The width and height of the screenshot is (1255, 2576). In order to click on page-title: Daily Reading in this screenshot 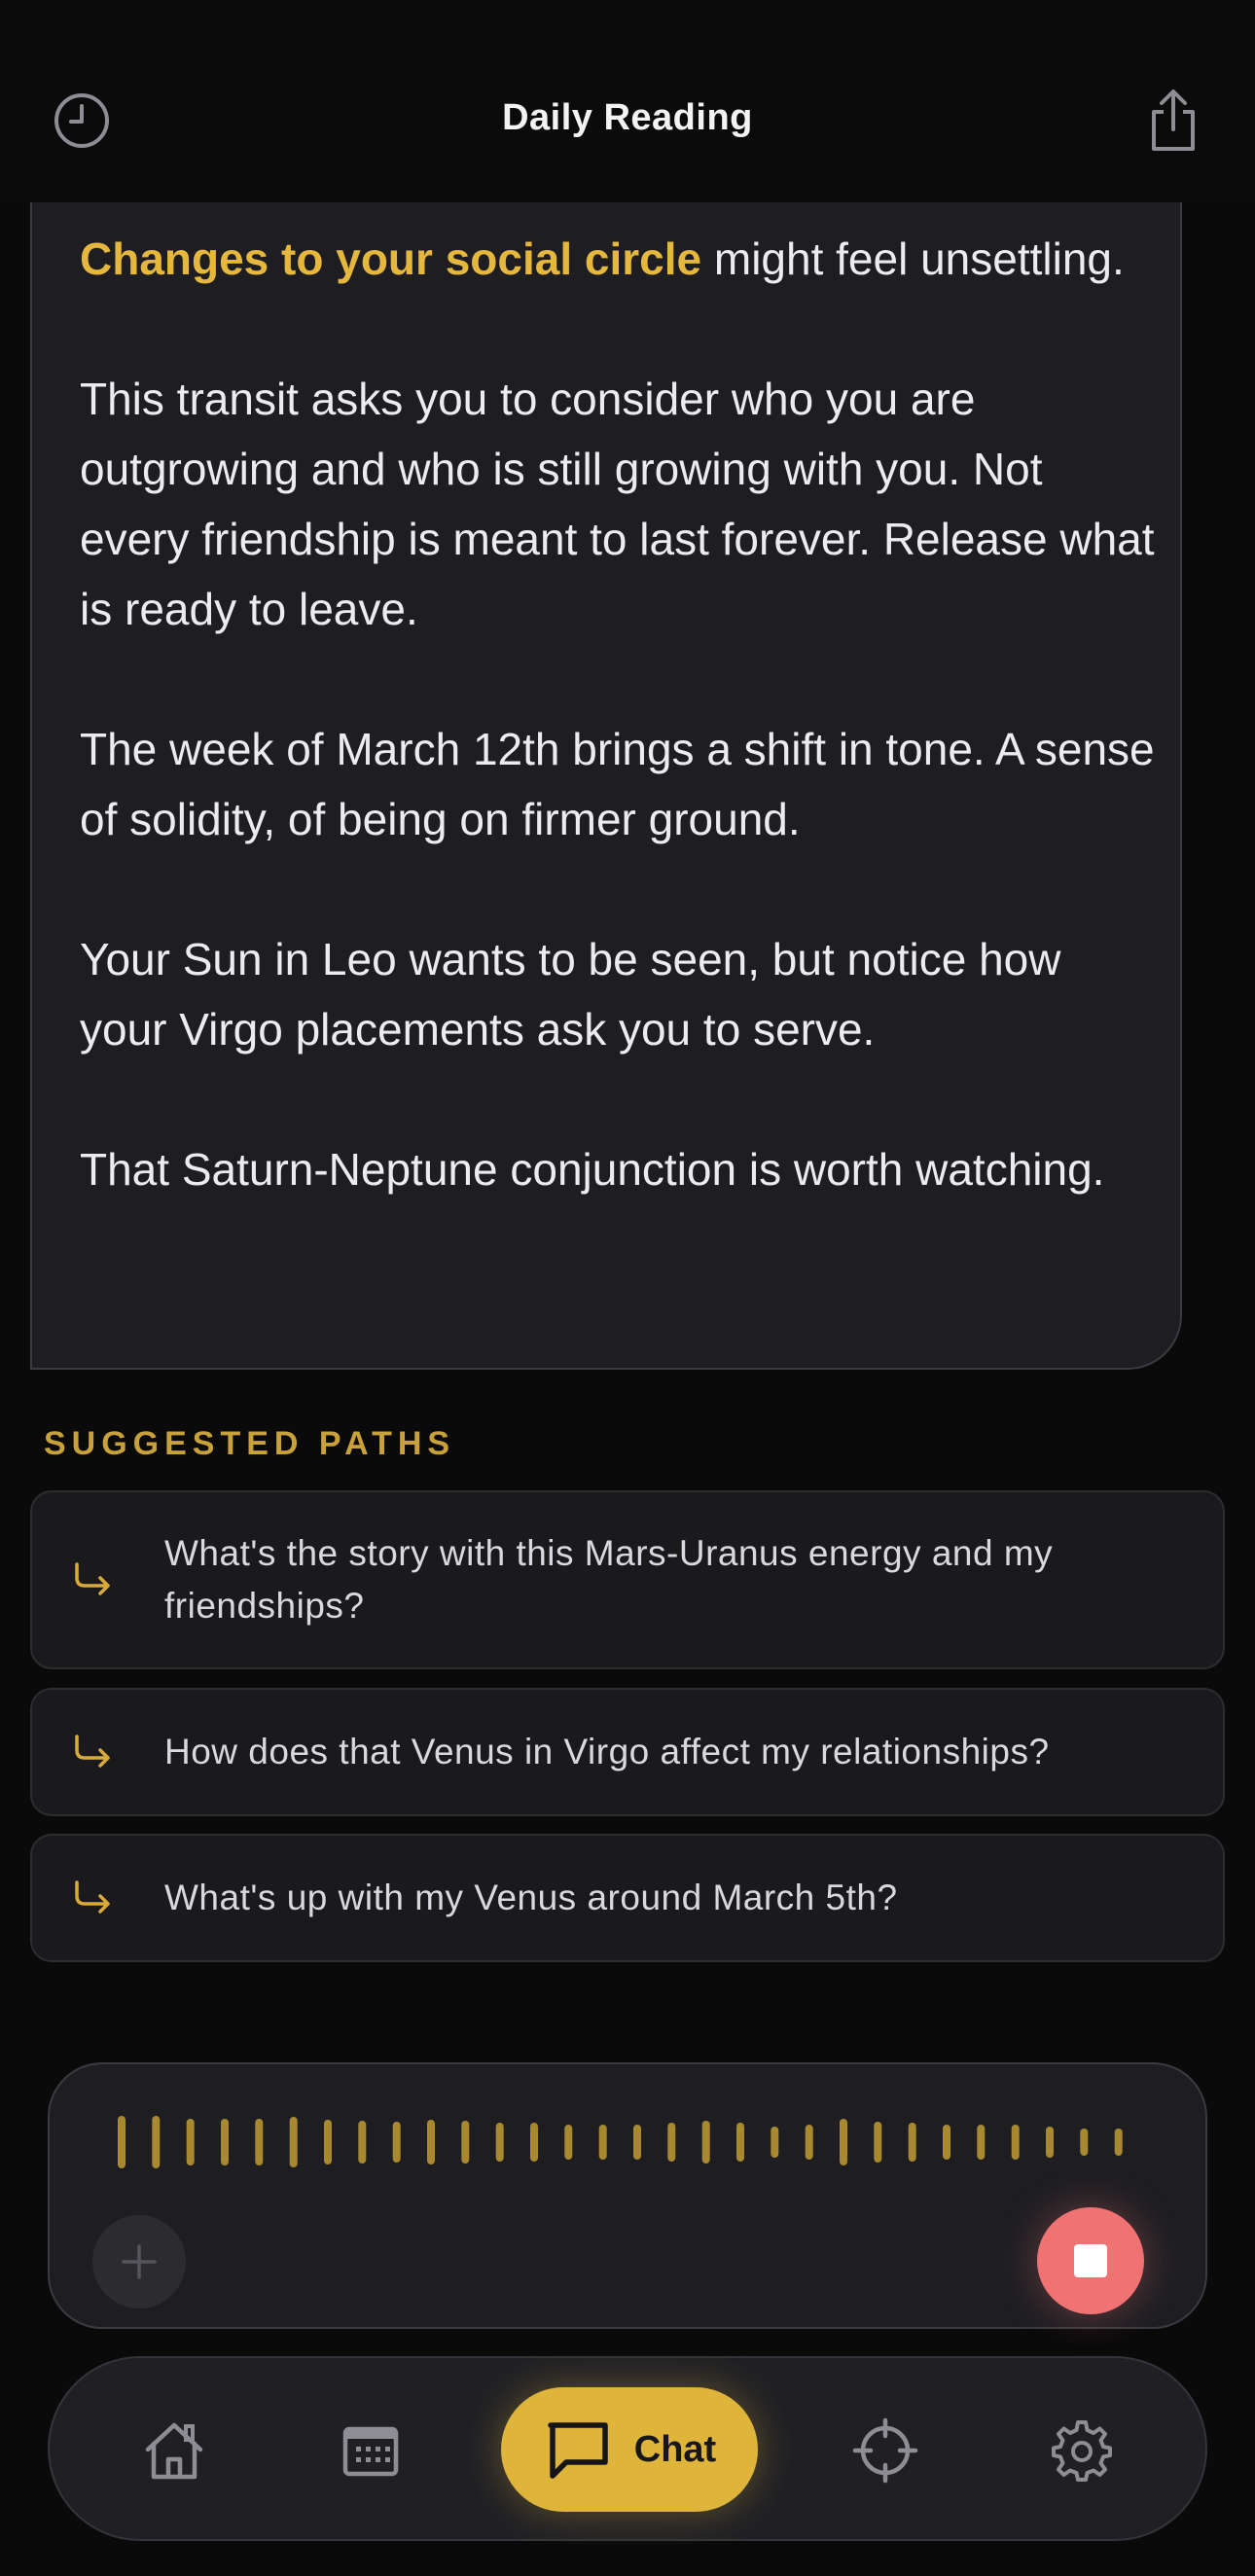, I will do `click(627, 117)`.